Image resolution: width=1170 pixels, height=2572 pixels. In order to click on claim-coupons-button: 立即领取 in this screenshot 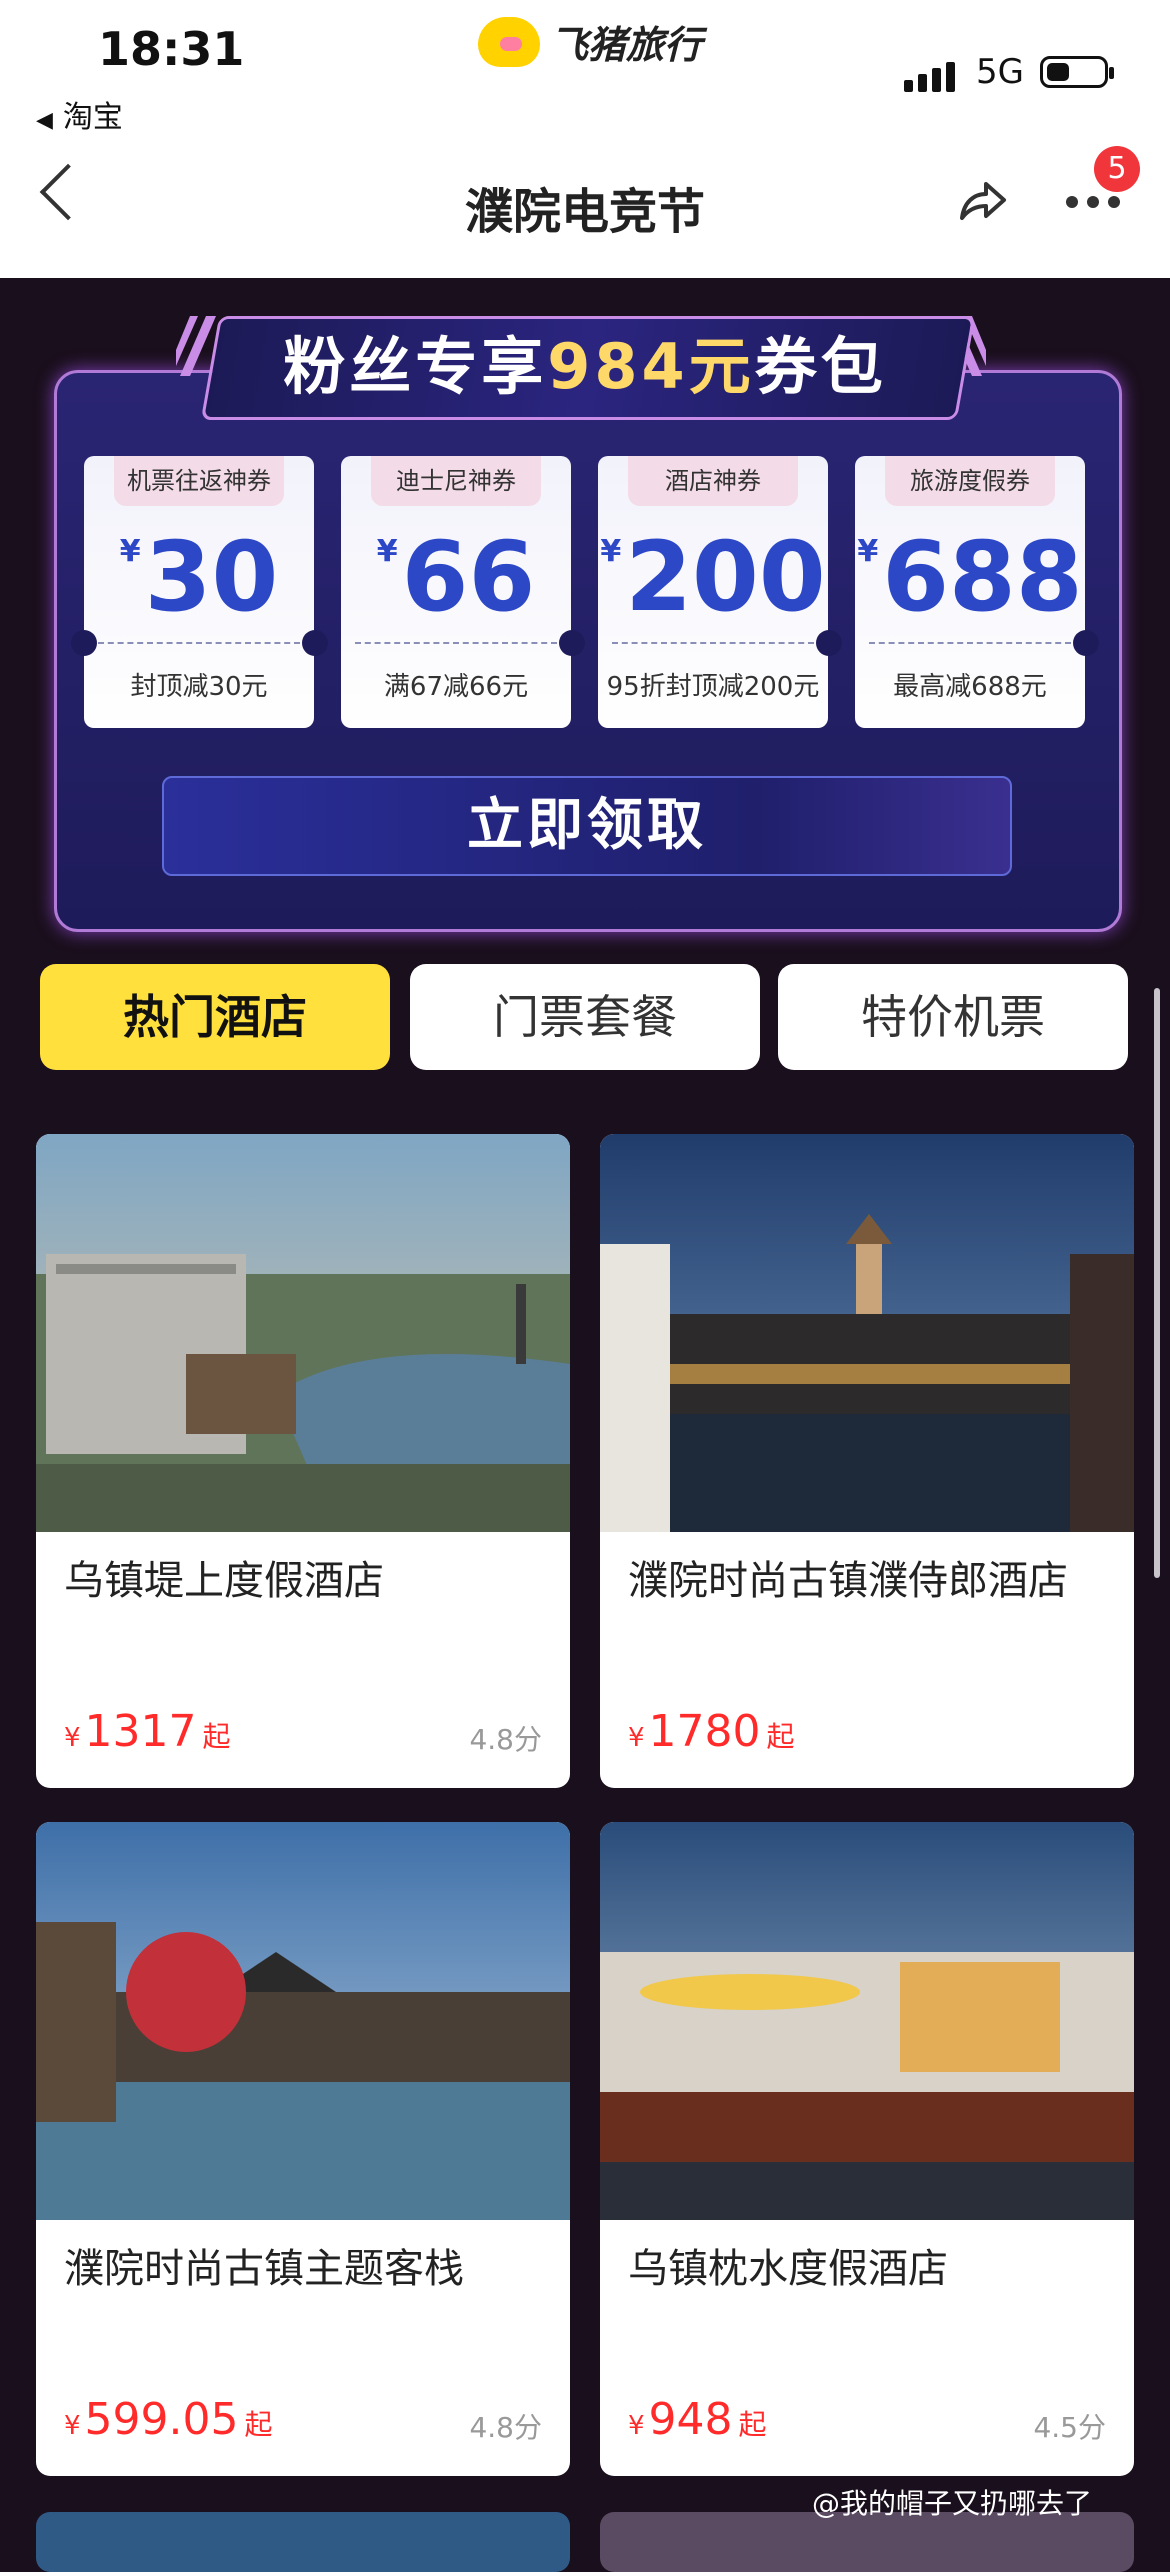, I will do `click(587, 826)`.